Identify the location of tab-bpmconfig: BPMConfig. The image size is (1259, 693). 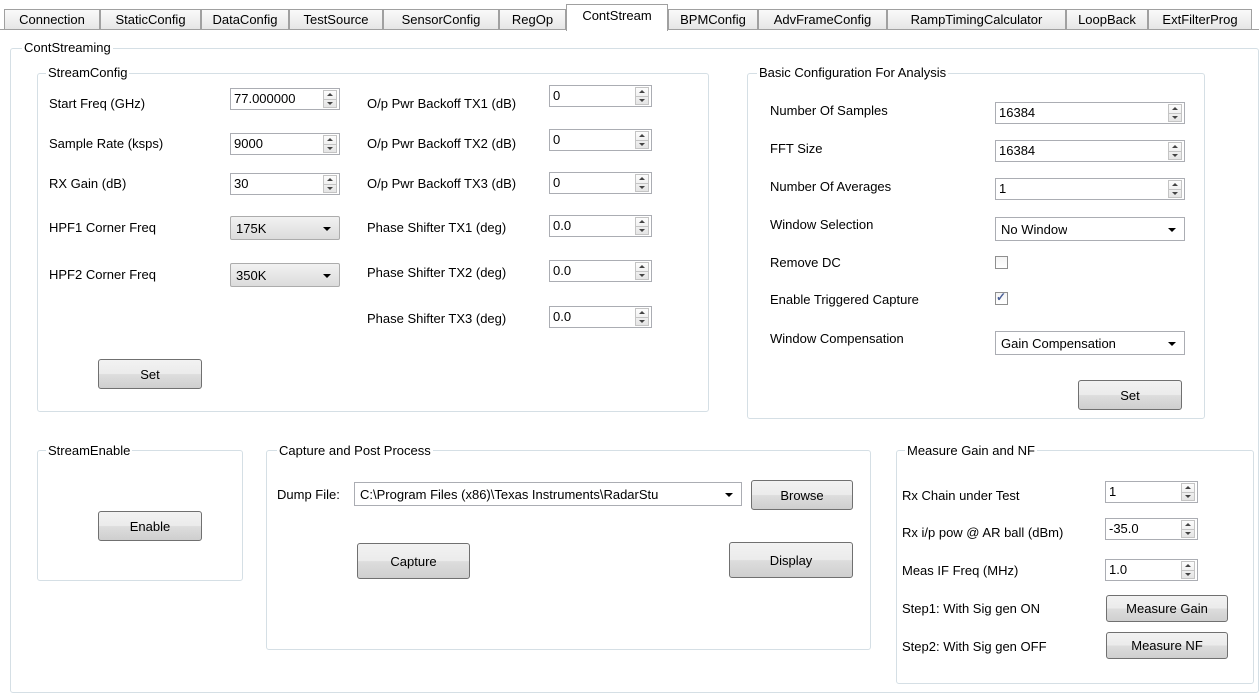
(713, 19).